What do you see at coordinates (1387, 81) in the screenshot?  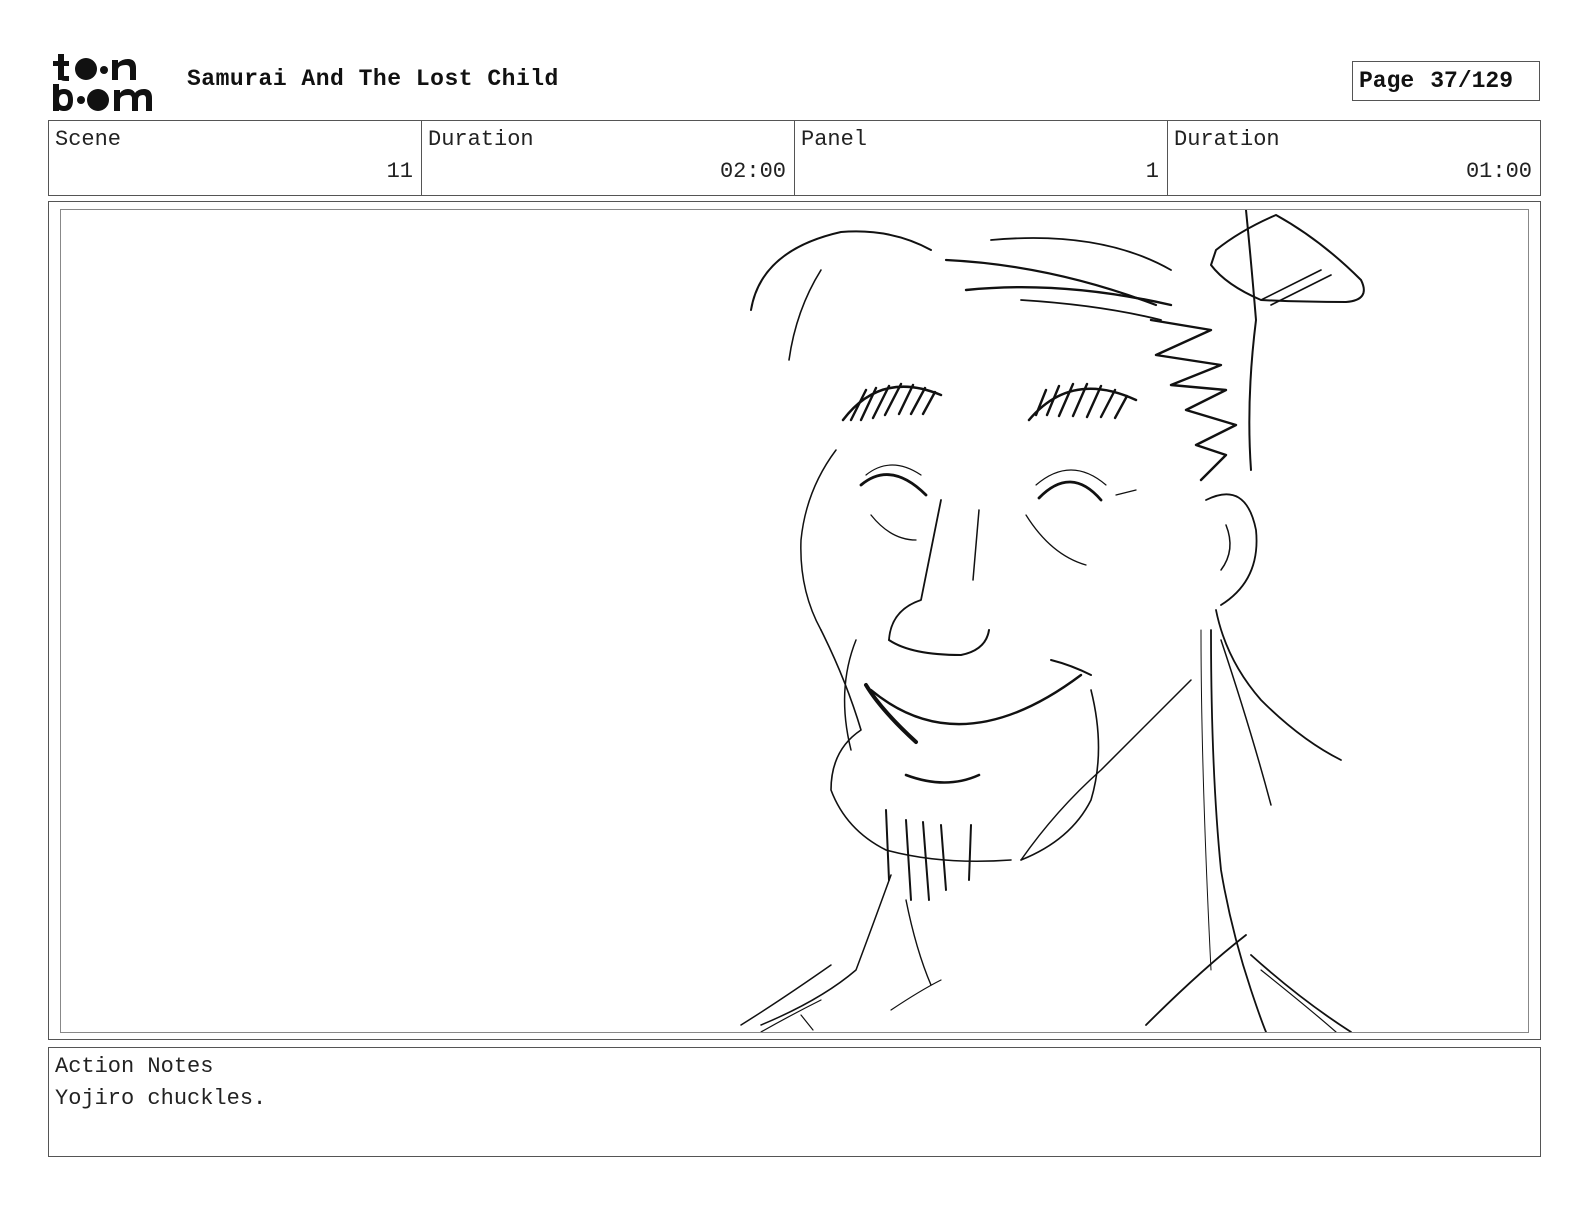 I see `page-label: Page` at bounding box center [1387, 81].